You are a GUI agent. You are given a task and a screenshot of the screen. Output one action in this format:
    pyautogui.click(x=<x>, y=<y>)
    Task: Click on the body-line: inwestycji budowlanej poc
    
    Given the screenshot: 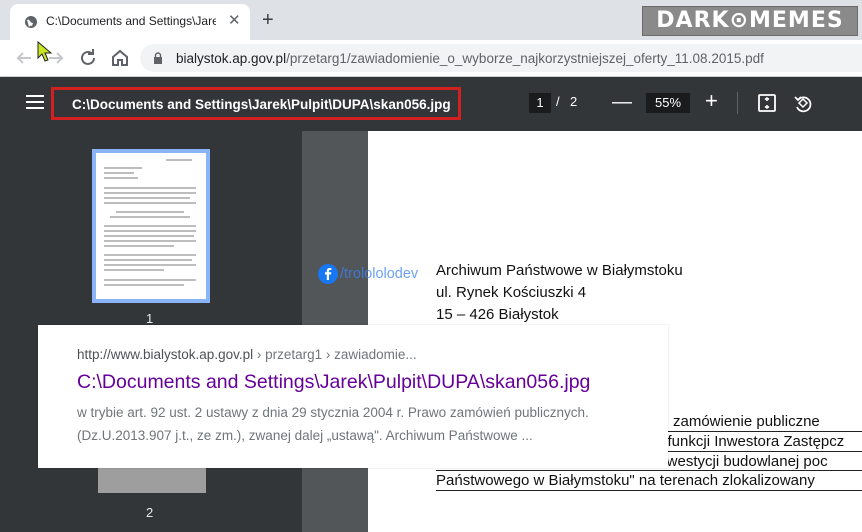 What is the action you would take?
    pyautogui.click(x=741, y=461)
    